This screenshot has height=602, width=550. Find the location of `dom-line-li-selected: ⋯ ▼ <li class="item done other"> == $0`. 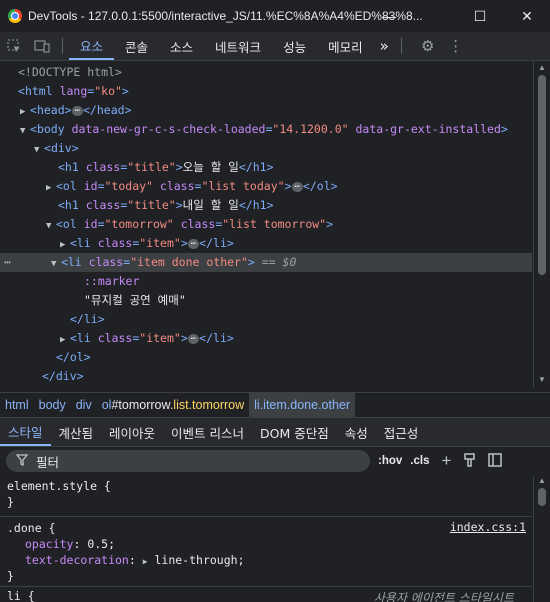

dom-line-li-selected: ⋯ ▼ <li class="item done other"> == $0 is located at coordinates (266, 262).